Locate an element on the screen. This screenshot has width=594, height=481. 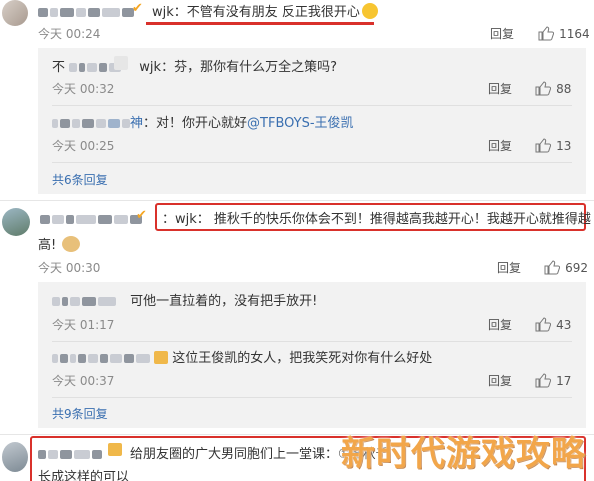
reply-time: 今天 01:17 is located at coordinates (83, 325).